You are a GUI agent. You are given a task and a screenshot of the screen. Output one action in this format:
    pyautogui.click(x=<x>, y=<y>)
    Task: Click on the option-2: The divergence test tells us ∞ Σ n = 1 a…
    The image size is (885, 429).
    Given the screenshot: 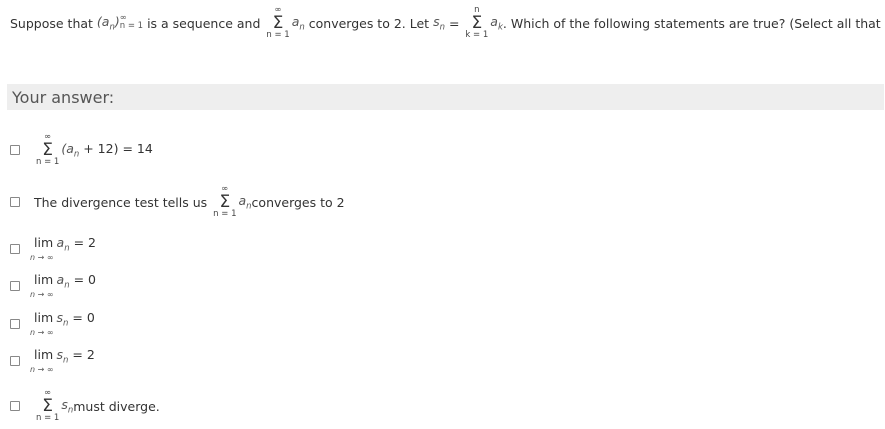 What is the action you would take?
    pyautogui.click(x=177, y=202)
    